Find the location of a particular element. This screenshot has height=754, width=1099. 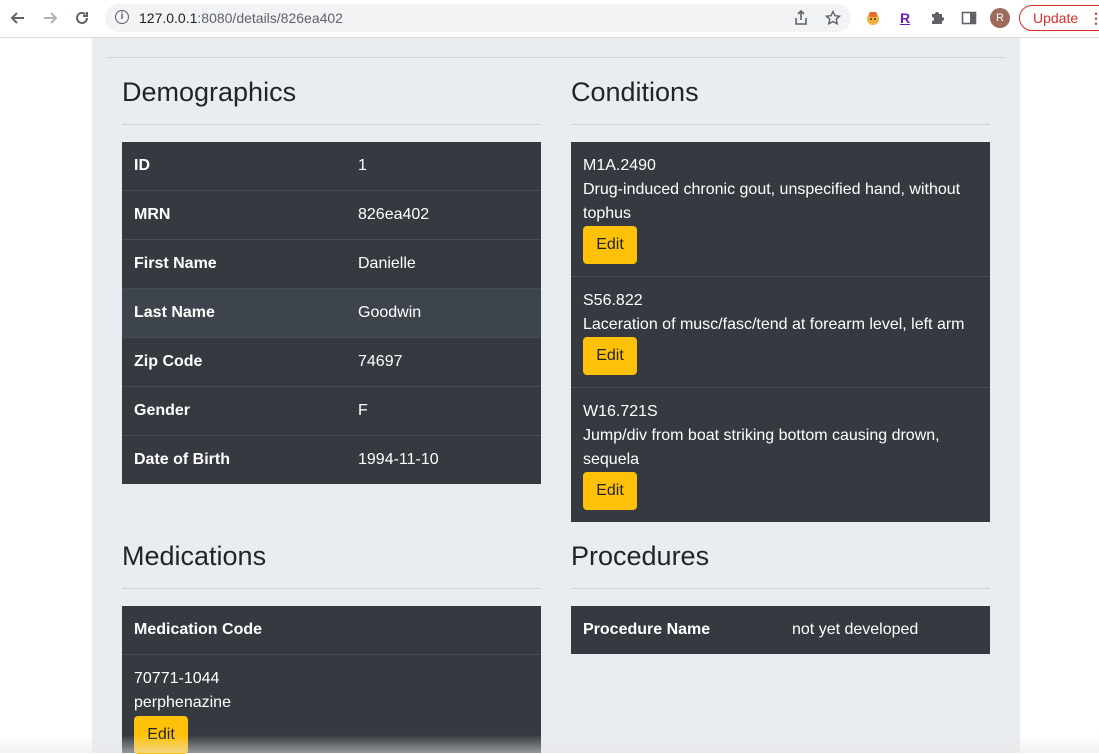

edit-medication-button: Edit is located at coordinates (161, 735).